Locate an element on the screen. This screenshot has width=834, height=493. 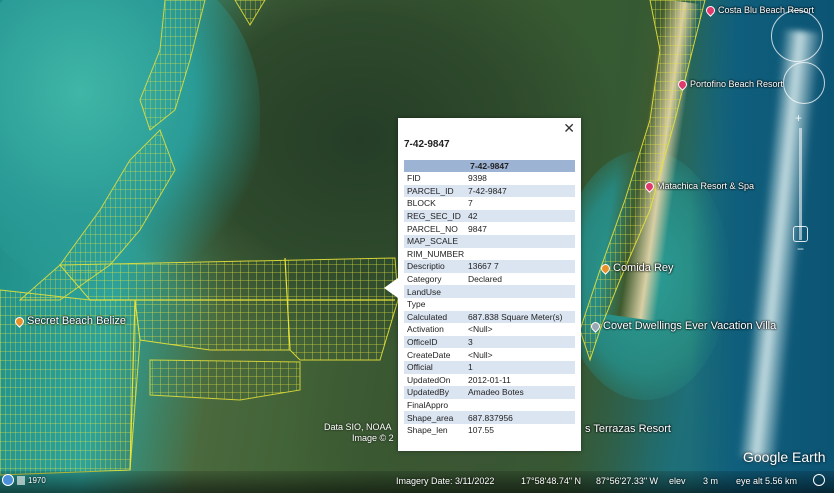
compass-icon is located at coordinates (797, 36).